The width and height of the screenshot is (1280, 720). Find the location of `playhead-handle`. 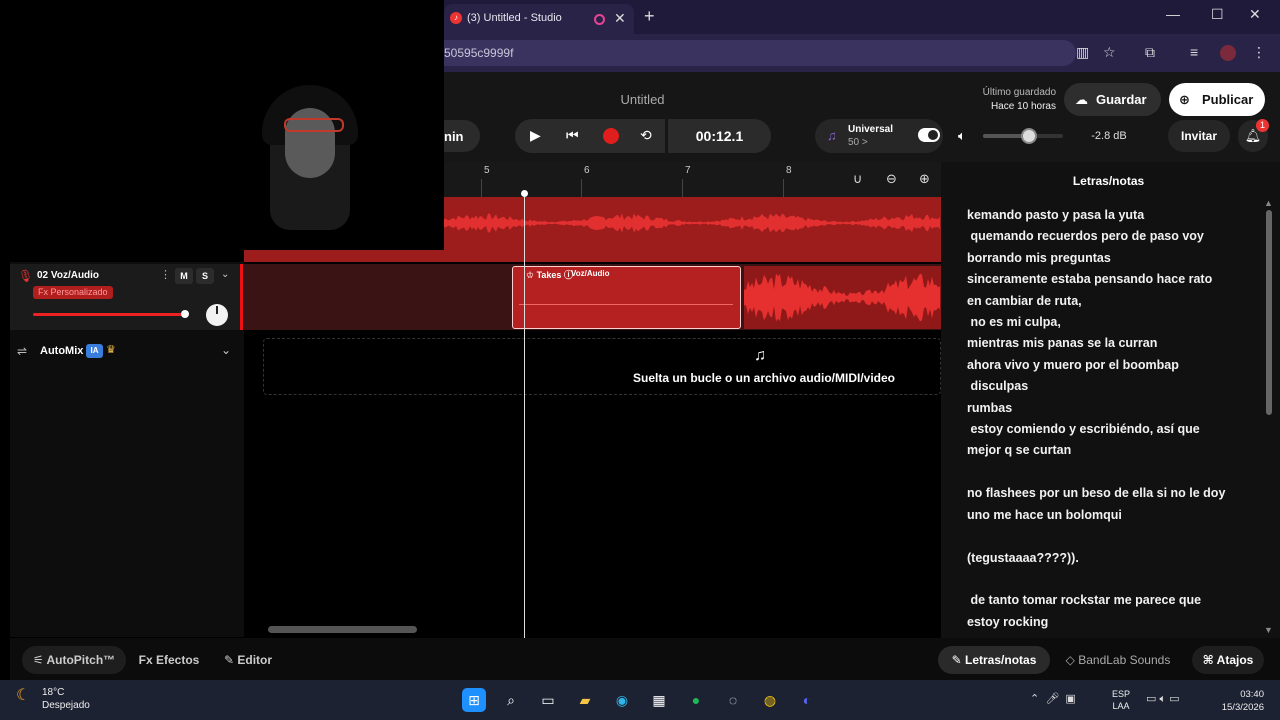

playhead-handle is located at coordinates (524, 193).